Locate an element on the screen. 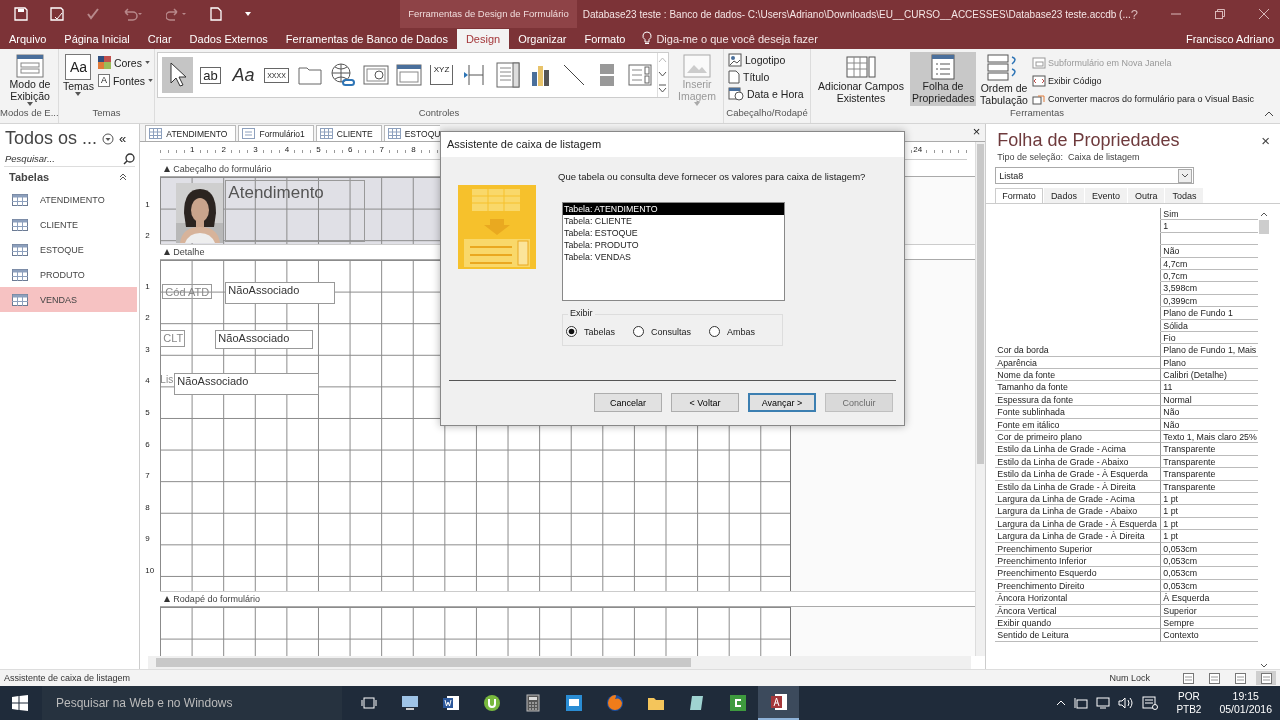 The width and height of the screenshot is (1280, 720). table-item: PRODUTO is located at coordinates (69, 274).